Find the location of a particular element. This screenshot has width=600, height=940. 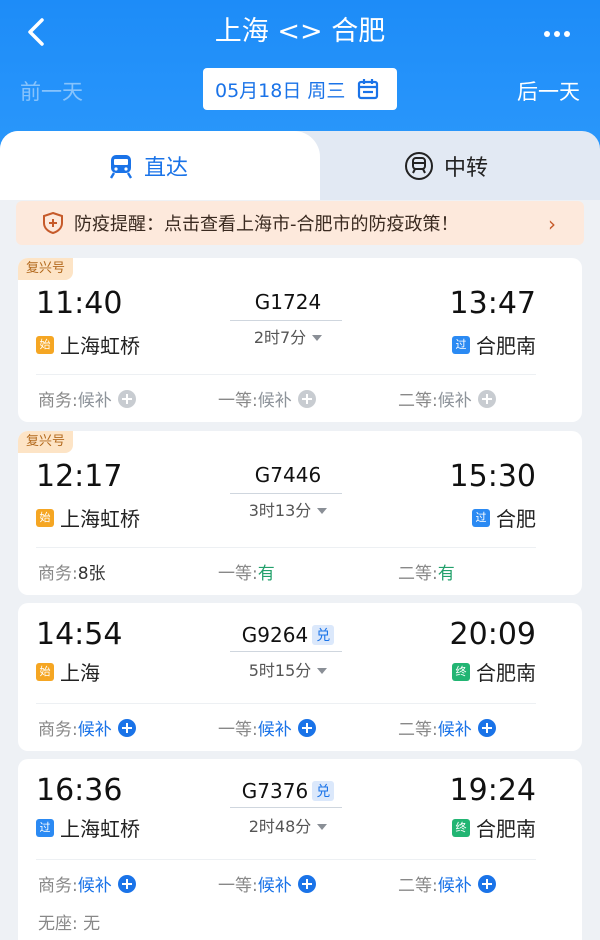

prev-day-button: 前一天 is located at coordinates (51, 91).